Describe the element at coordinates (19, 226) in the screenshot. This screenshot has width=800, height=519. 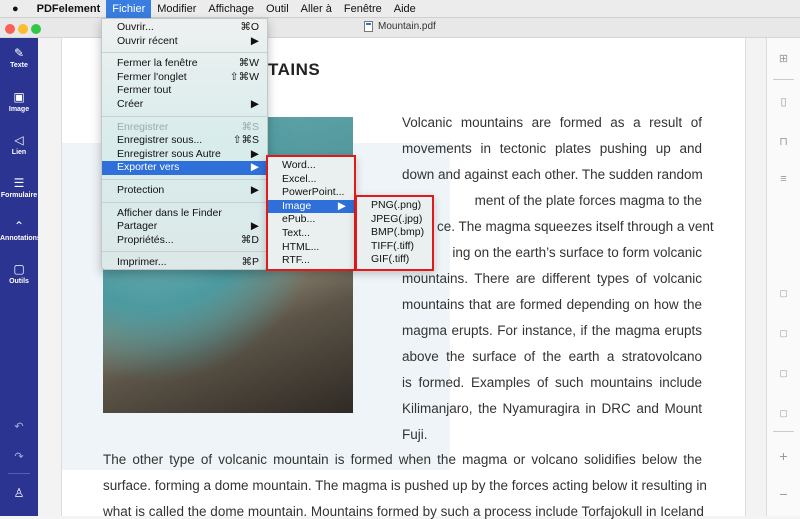
I see `annotations-icon: ⌃` at that location.